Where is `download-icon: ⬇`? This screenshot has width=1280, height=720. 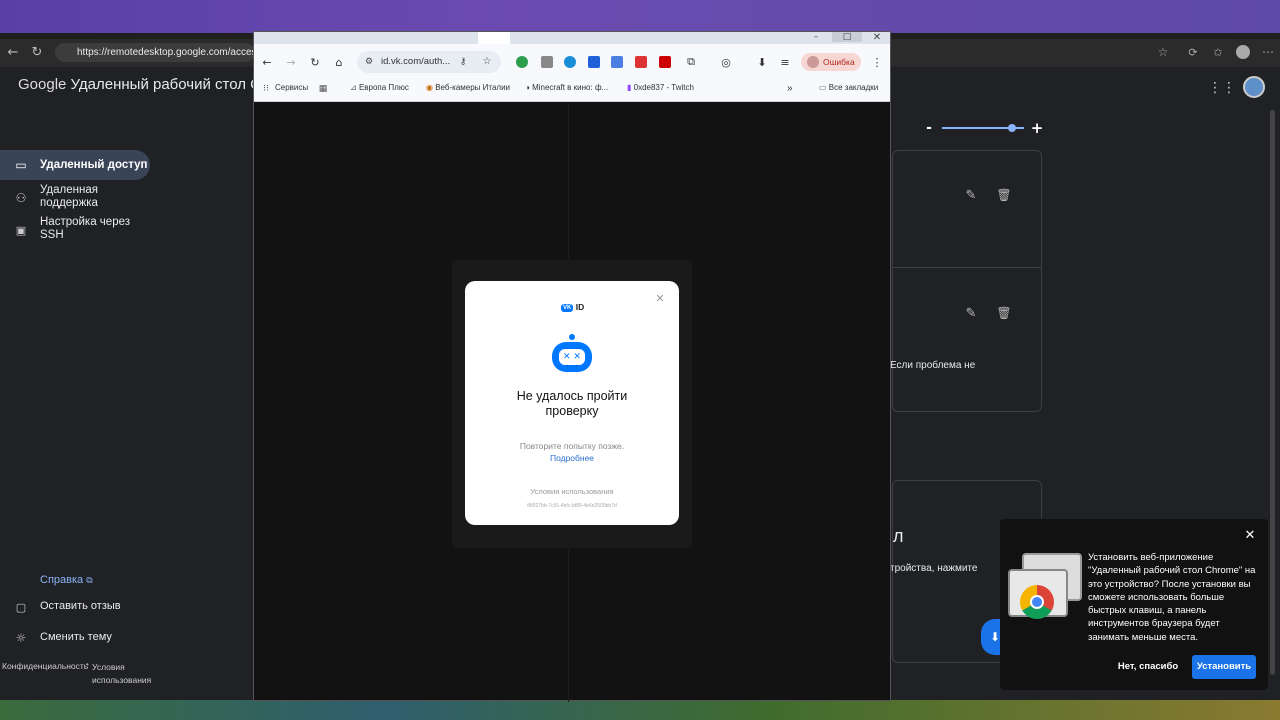
download-icon: ⬇ is located at coordinates (762, 62).